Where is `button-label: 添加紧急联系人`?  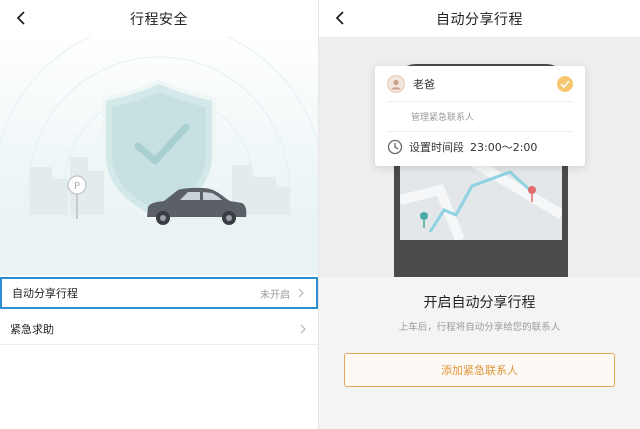 button-label: 添加紧急联系人 is located at coordinates (479, 370).